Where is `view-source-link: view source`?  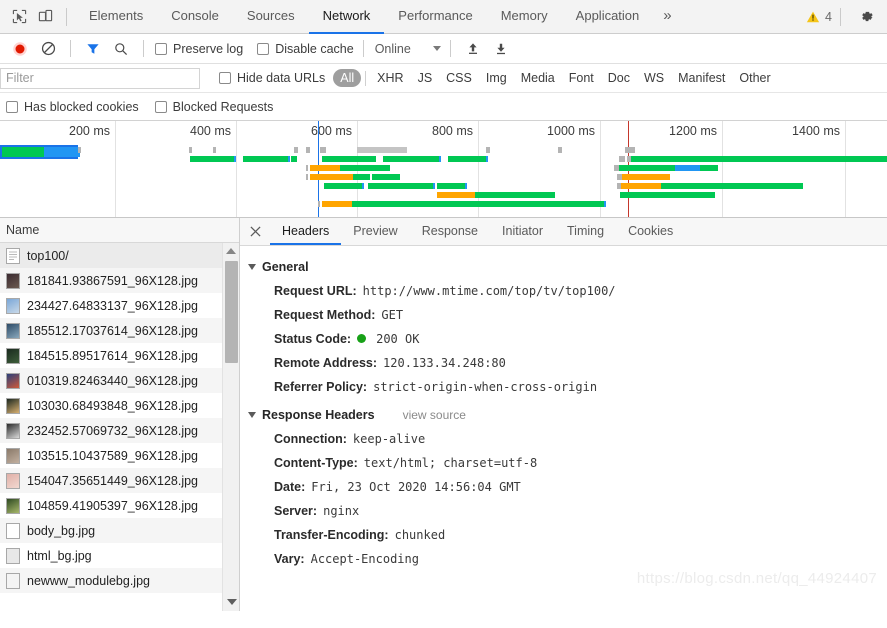
view-source-link: view source is located at coordinates (434, 415).